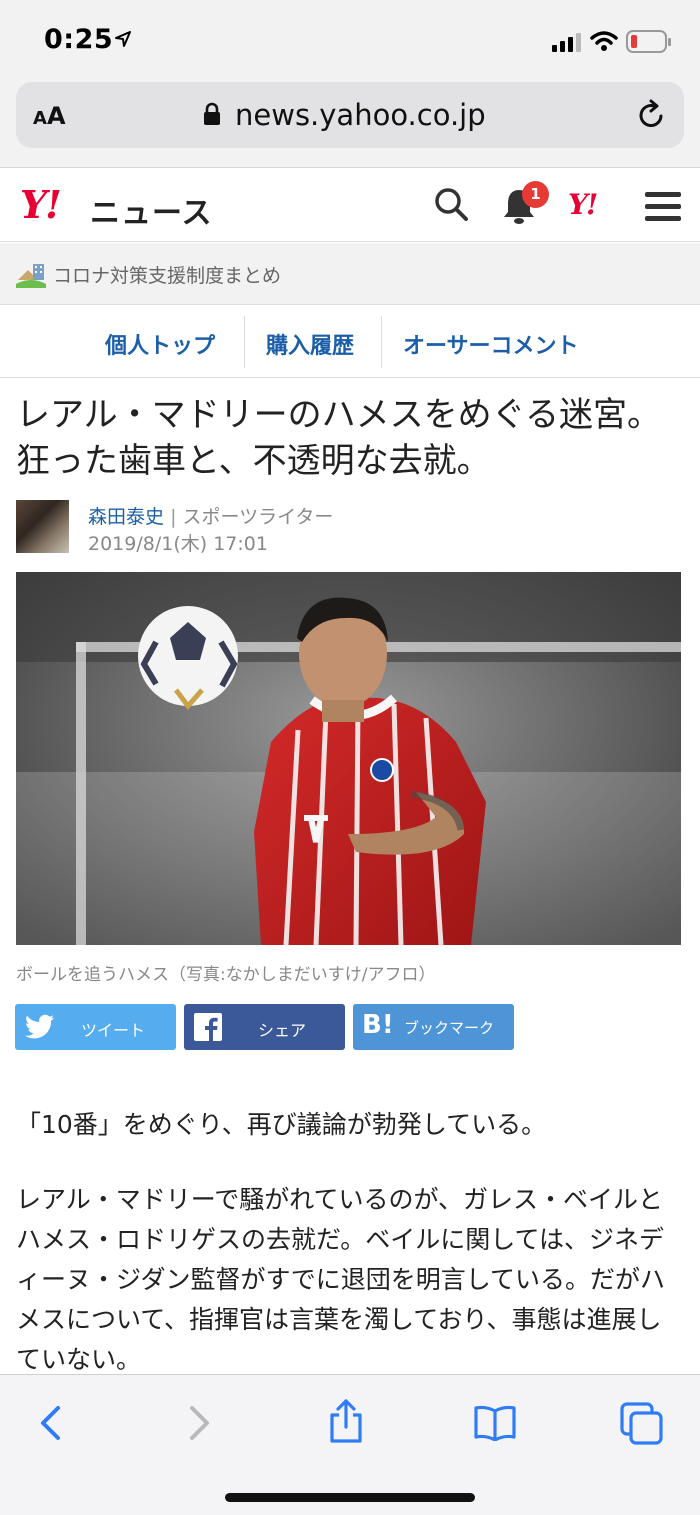 The width and height of the screenshot is (700, 1515). Describe the element at coordinates (167, 274) in the screenshot. I see `banner-text: コロナ対策支援制度まとめ` at that location.